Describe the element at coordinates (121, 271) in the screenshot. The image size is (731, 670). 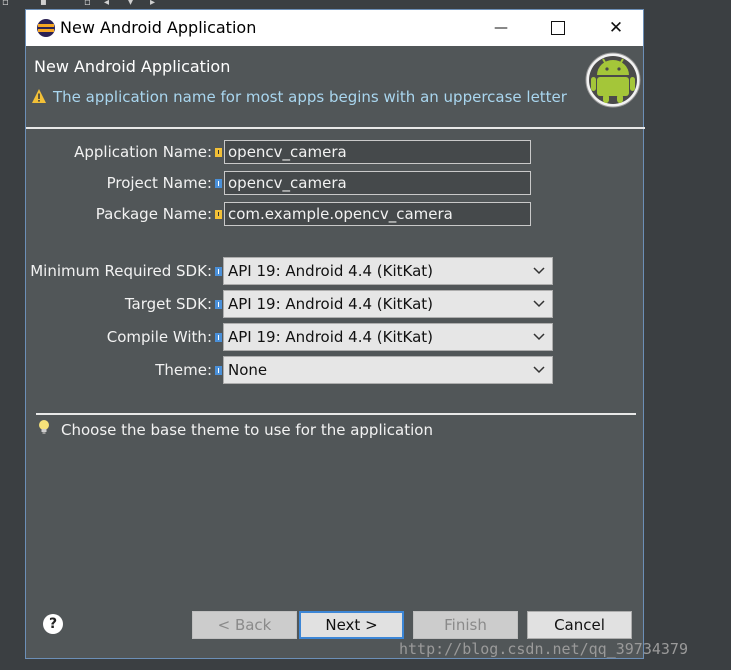
I see `min-sdk-label: Minimum Required SDK:` at that location.